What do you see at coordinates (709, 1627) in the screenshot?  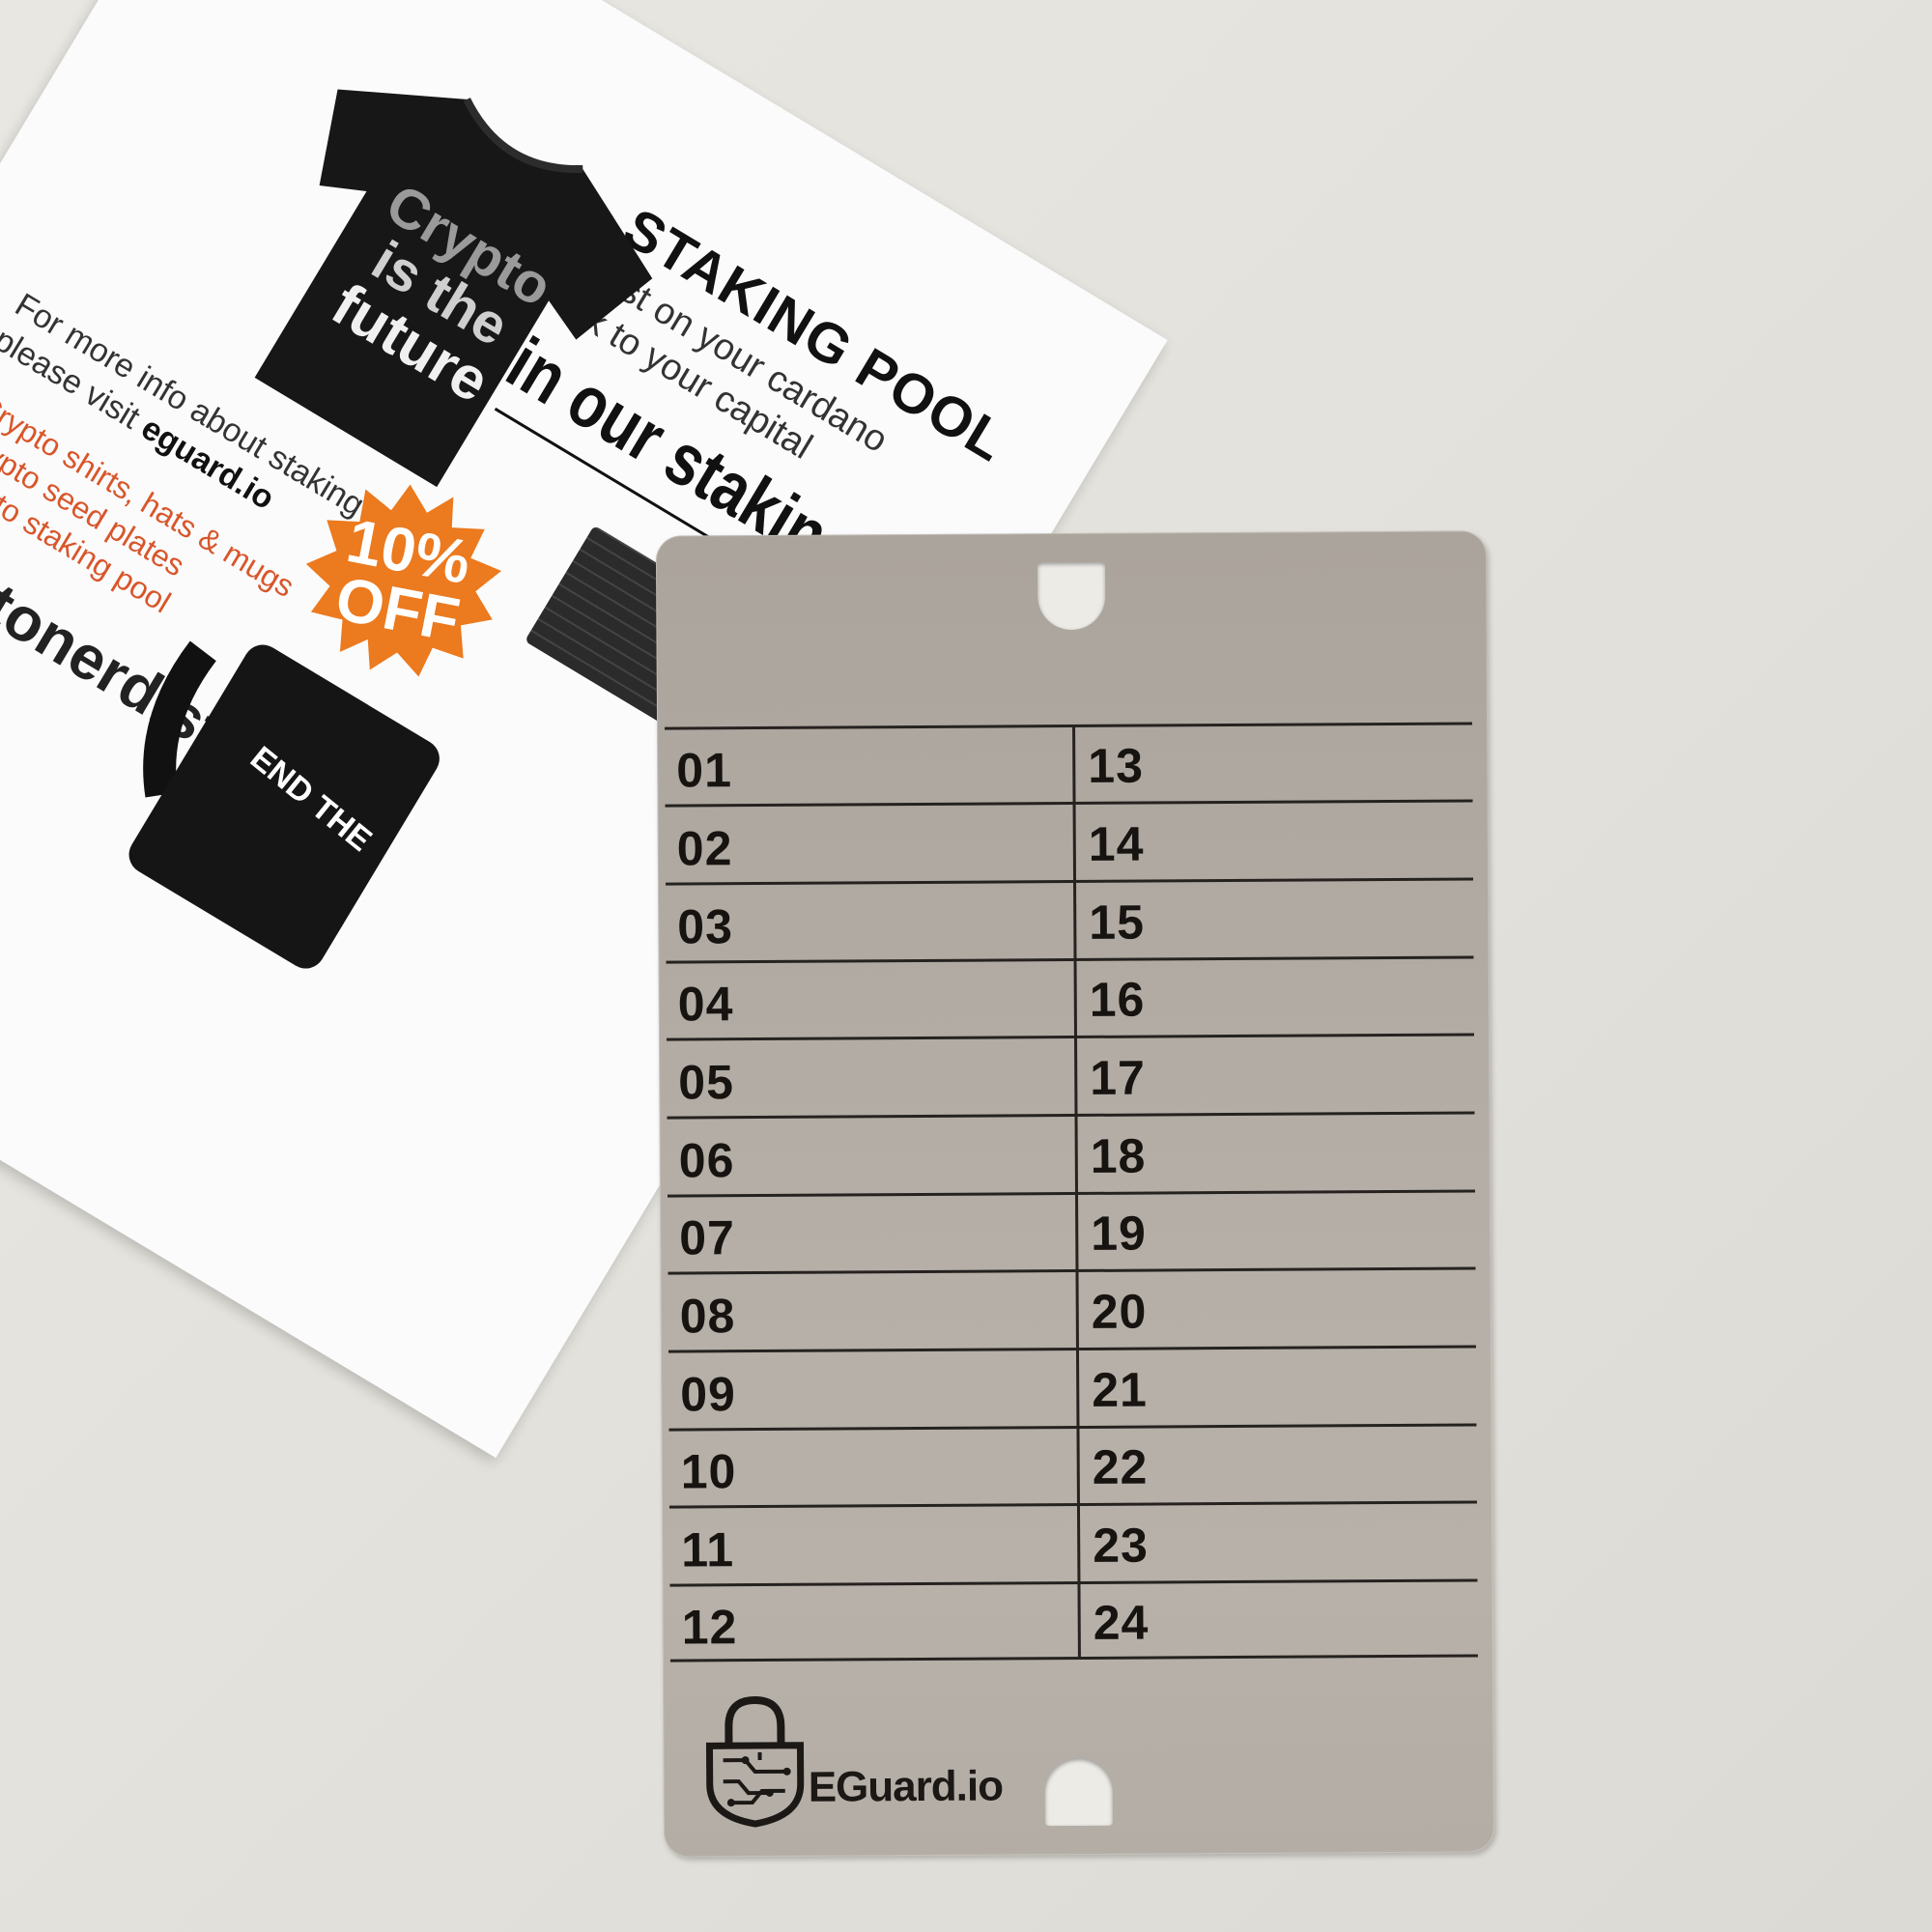 I see `word-number-left: 12` at bounding box center [709, 1627].